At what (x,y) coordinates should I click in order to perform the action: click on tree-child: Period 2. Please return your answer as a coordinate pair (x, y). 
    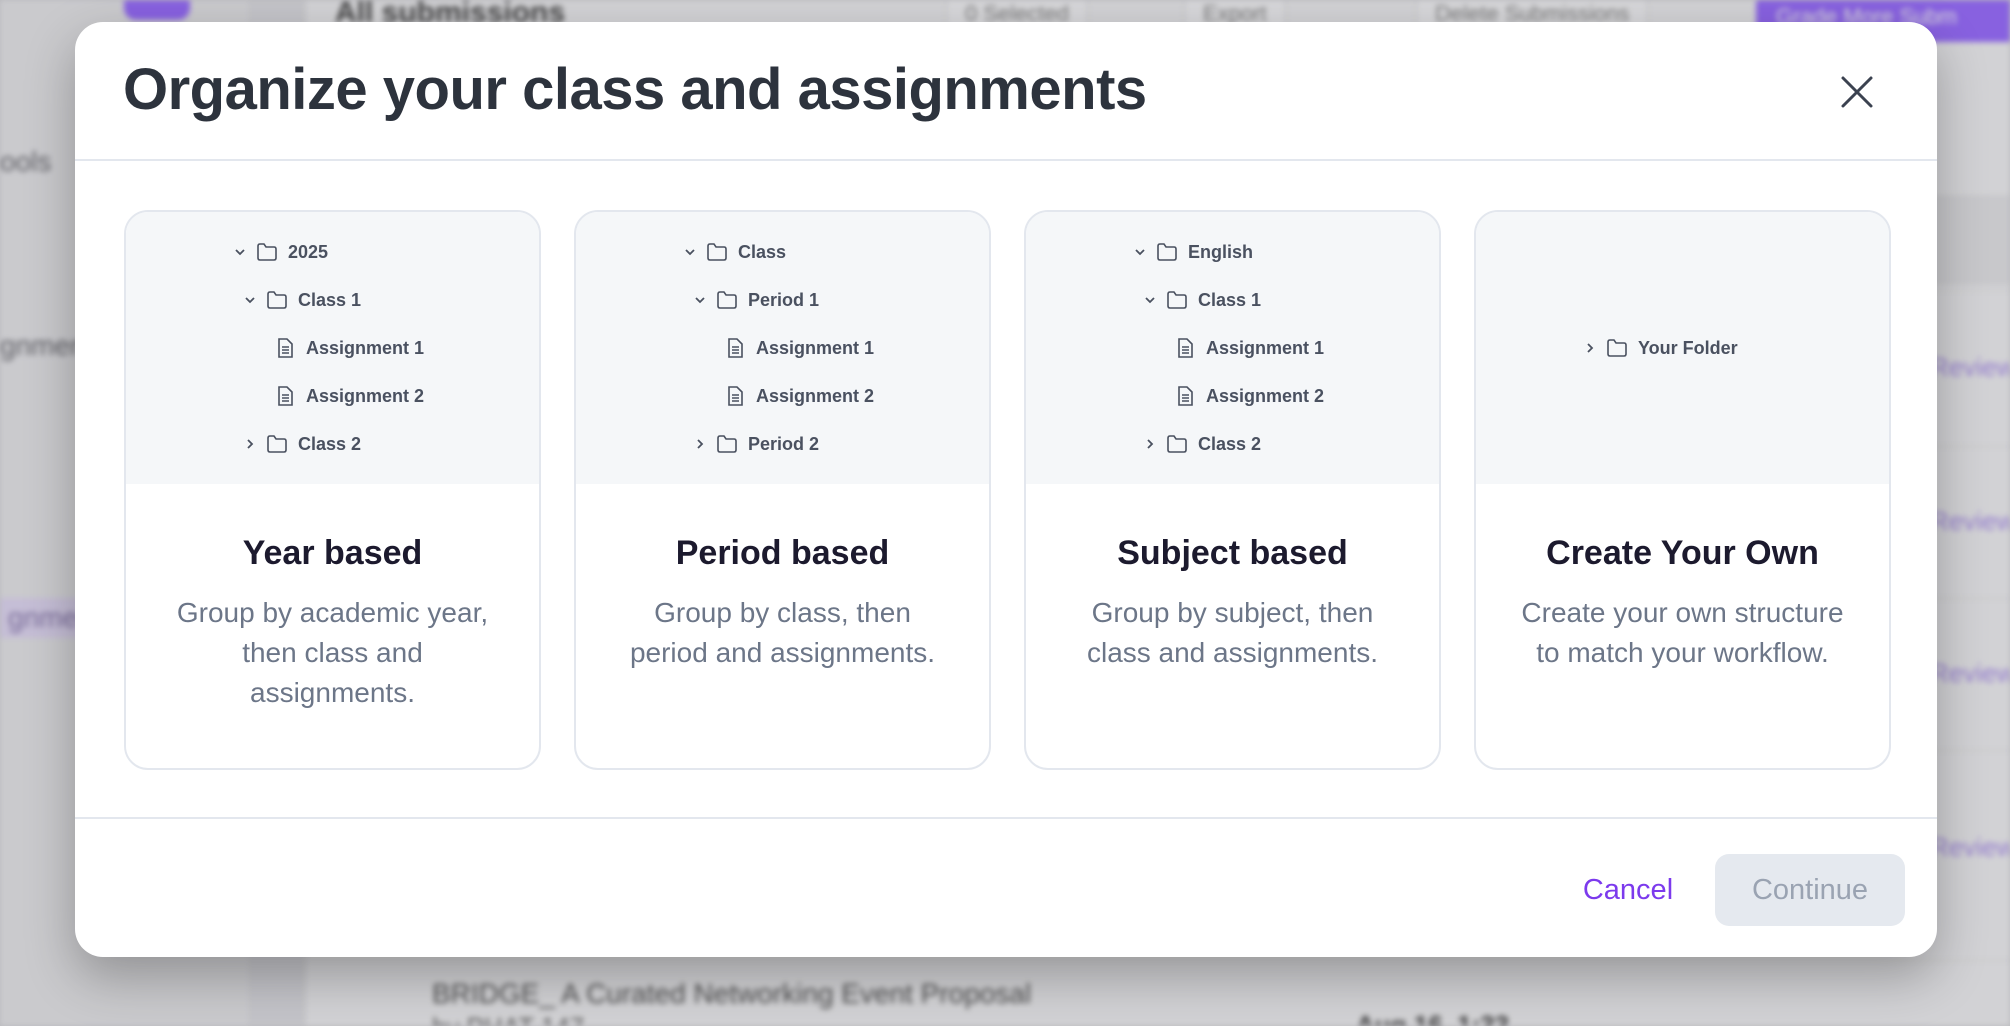
    Looking at the image, I should click on (756, 444).